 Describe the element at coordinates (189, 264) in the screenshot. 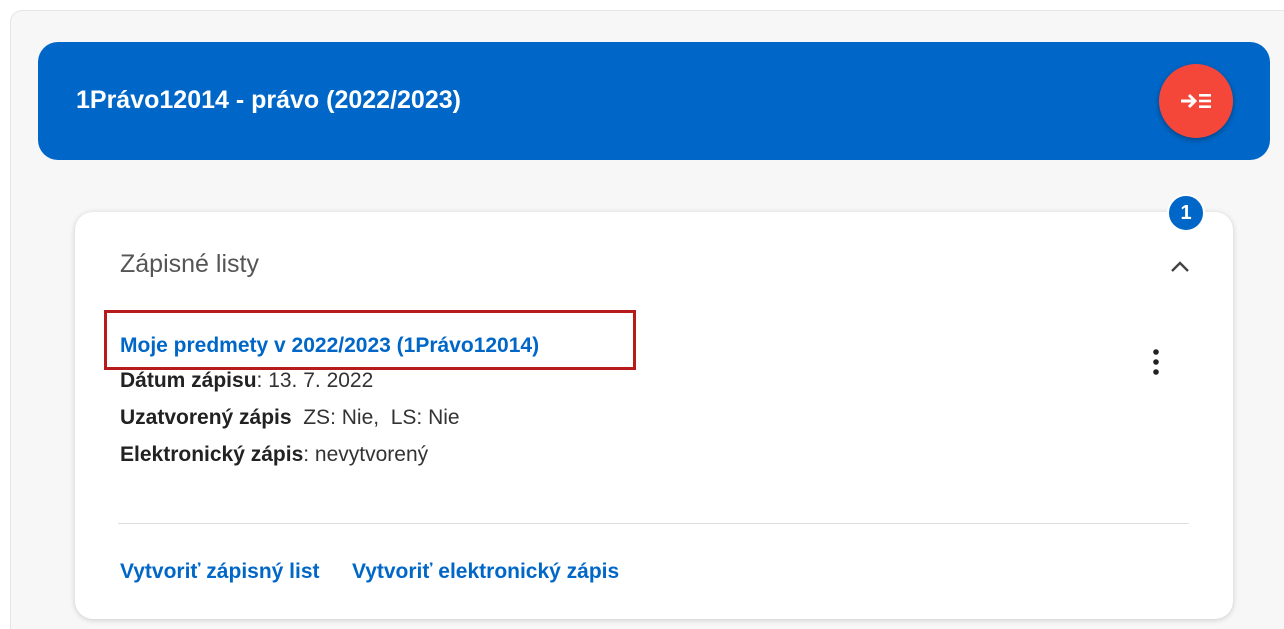

I see `card-title: Zápisné listy` at that location.